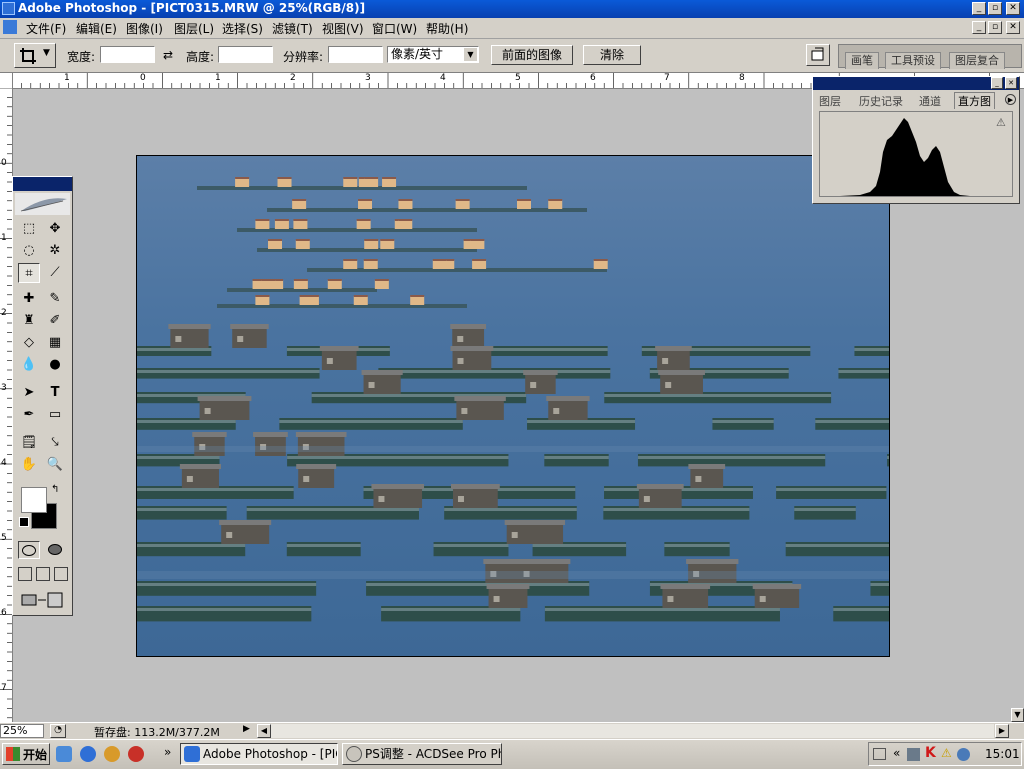 Image resolution: width=1024 pixels, height=769 pixels. I want to click on palette-minimize-button: _, so click(997, 83).